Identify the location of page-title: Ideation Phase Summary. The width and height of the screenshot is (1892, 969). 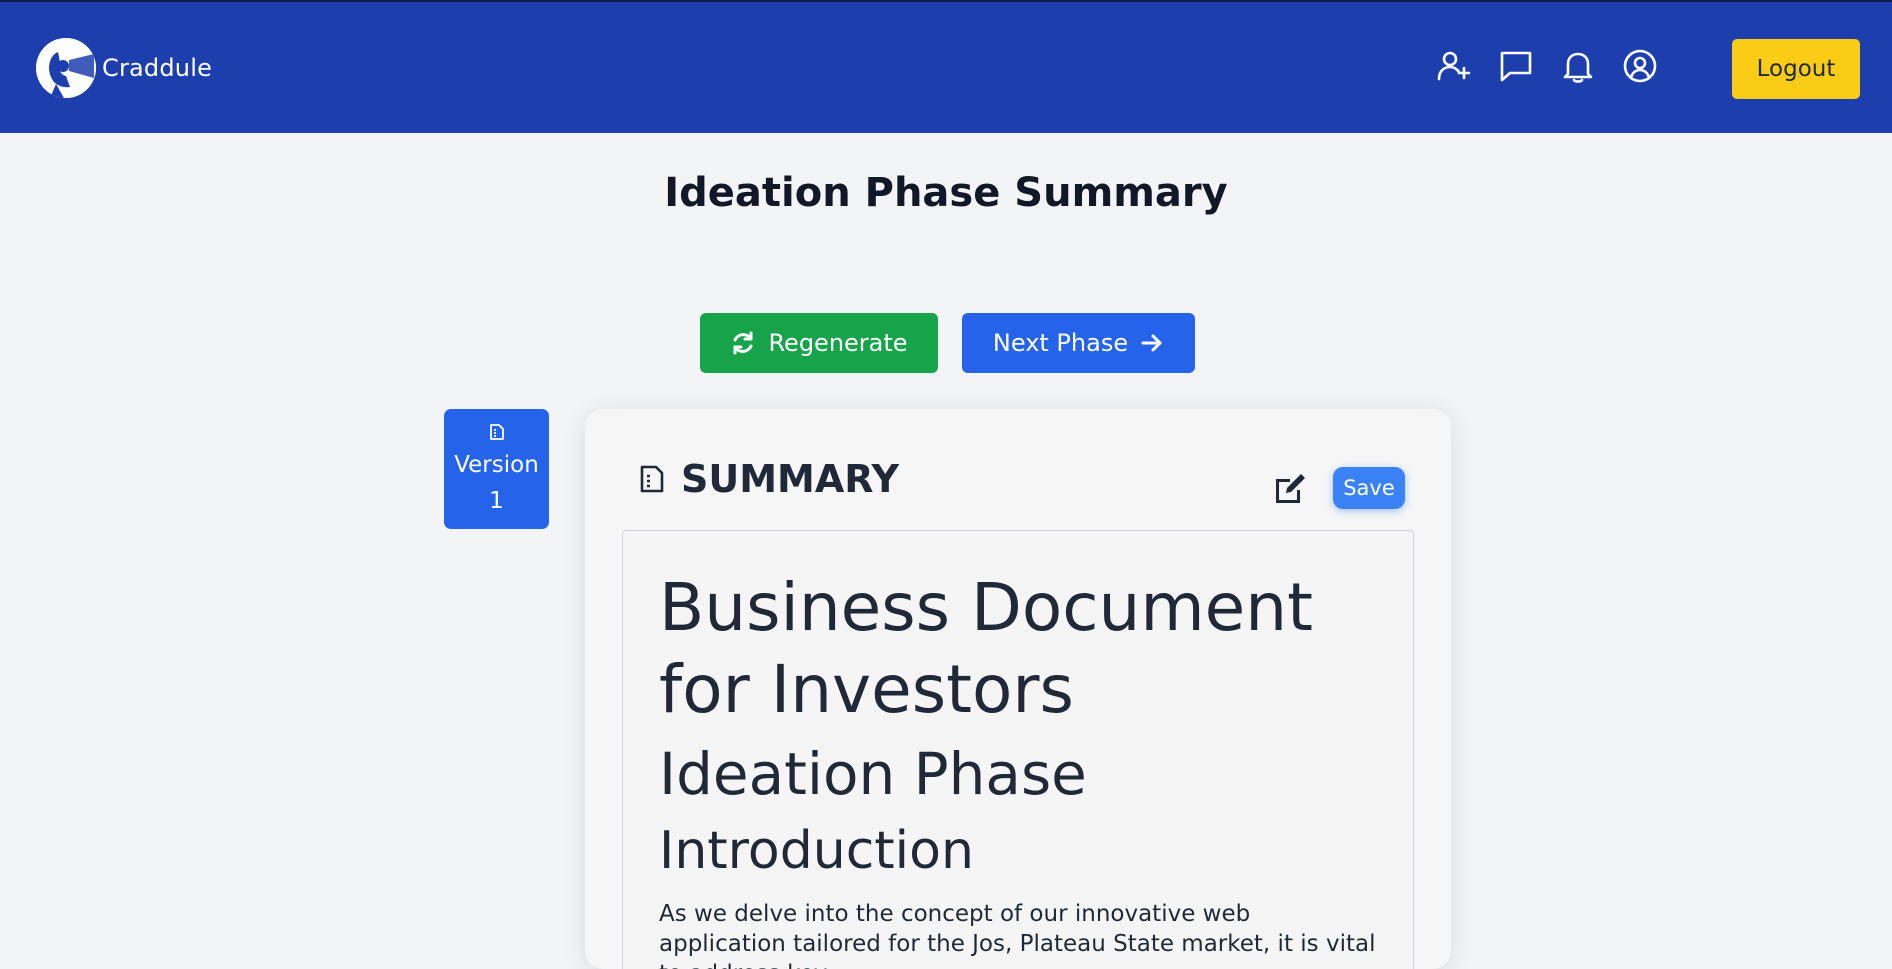
(946, 193).